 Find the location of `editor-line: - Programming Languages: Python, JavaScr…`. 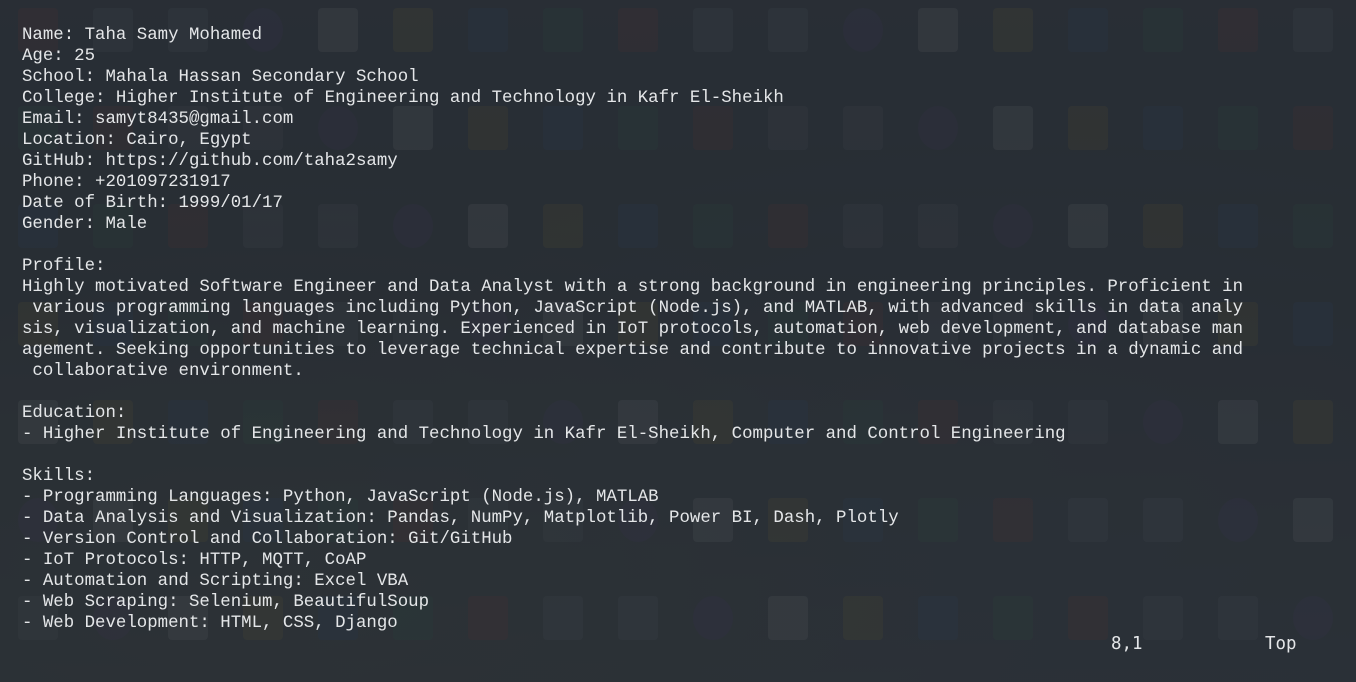

editor-line: - Programming Languages: Python, JavaScr… is located at coordinates (672, 497).